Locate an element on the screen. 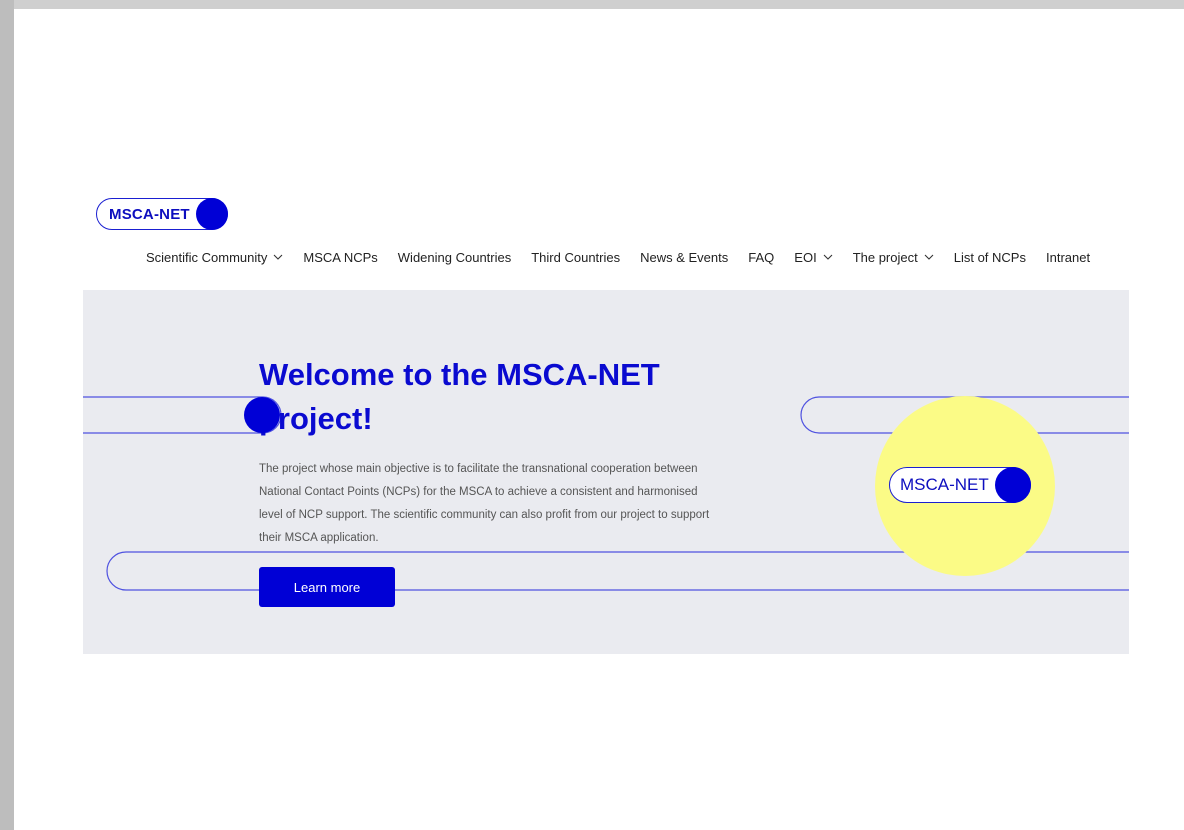  nav-item-faq: FAQ is located at coordinates (761, 257).